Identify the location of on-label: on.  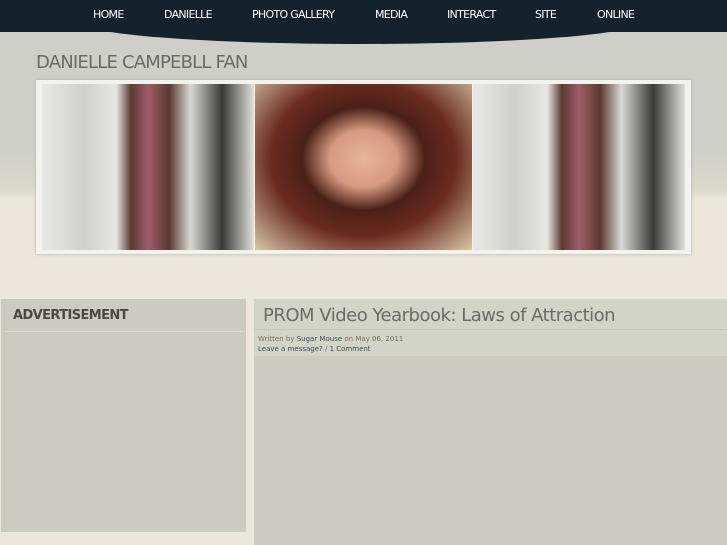
(349, 339).